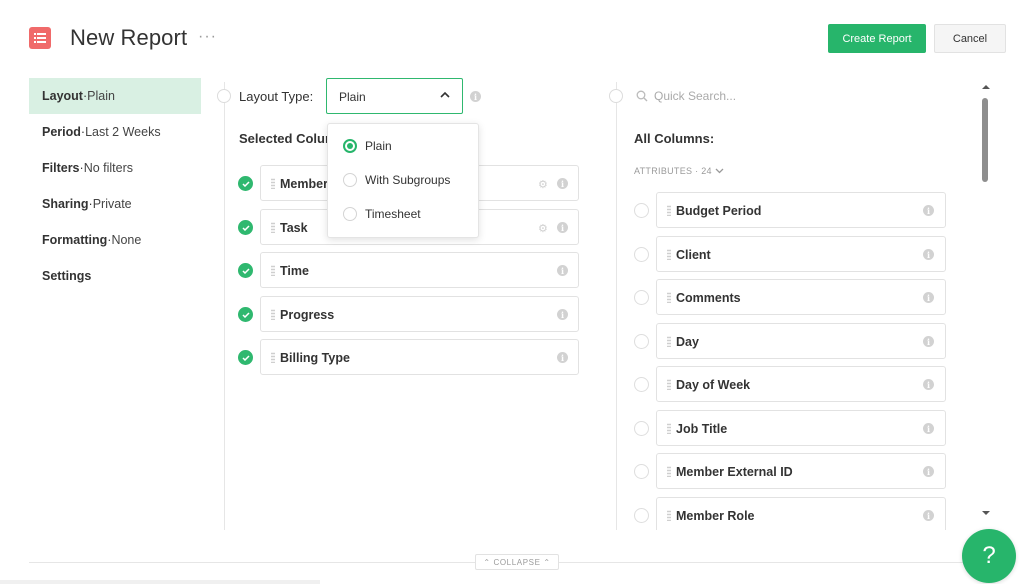 Image resolution: width=1024 pixels, height=584 pixels. What do you see at coordinates (679, 171) in the screenshot?
I see `attributes-group-toggle: ATTRIBUTES · 24` at bounding box center [679, 171].